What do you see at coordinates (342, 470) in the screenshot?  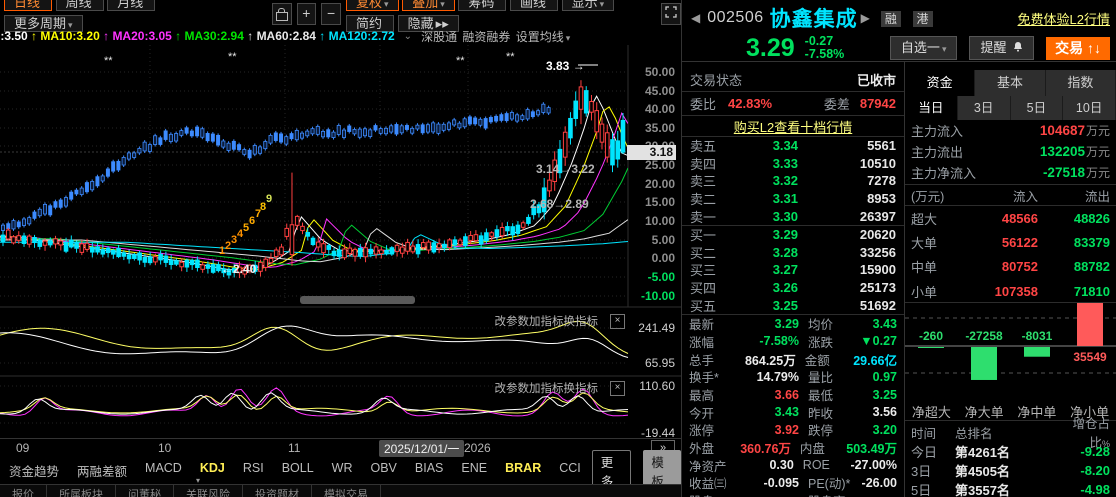 I see `indicator-tab: WR` at bounding box center [342, 470].